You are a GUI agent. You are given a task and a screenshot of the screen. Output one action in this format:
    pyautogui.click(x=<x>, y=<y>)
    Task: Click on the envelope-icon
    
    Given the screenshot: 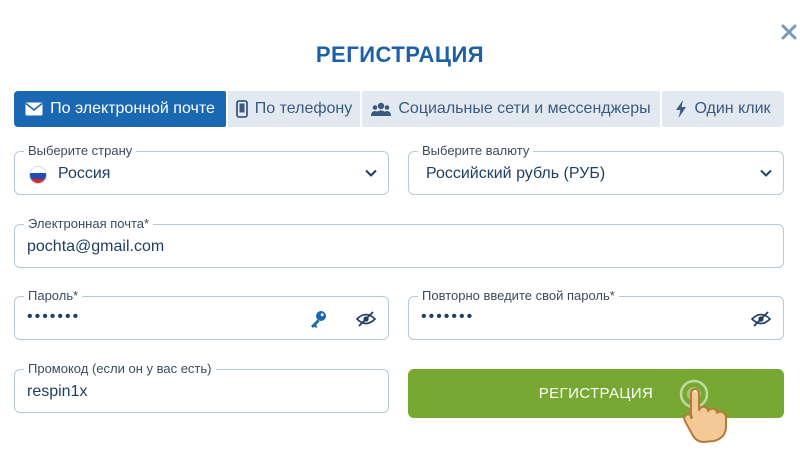 What is the action you would take?
    pyautogui.click(x=34, y=109)
    